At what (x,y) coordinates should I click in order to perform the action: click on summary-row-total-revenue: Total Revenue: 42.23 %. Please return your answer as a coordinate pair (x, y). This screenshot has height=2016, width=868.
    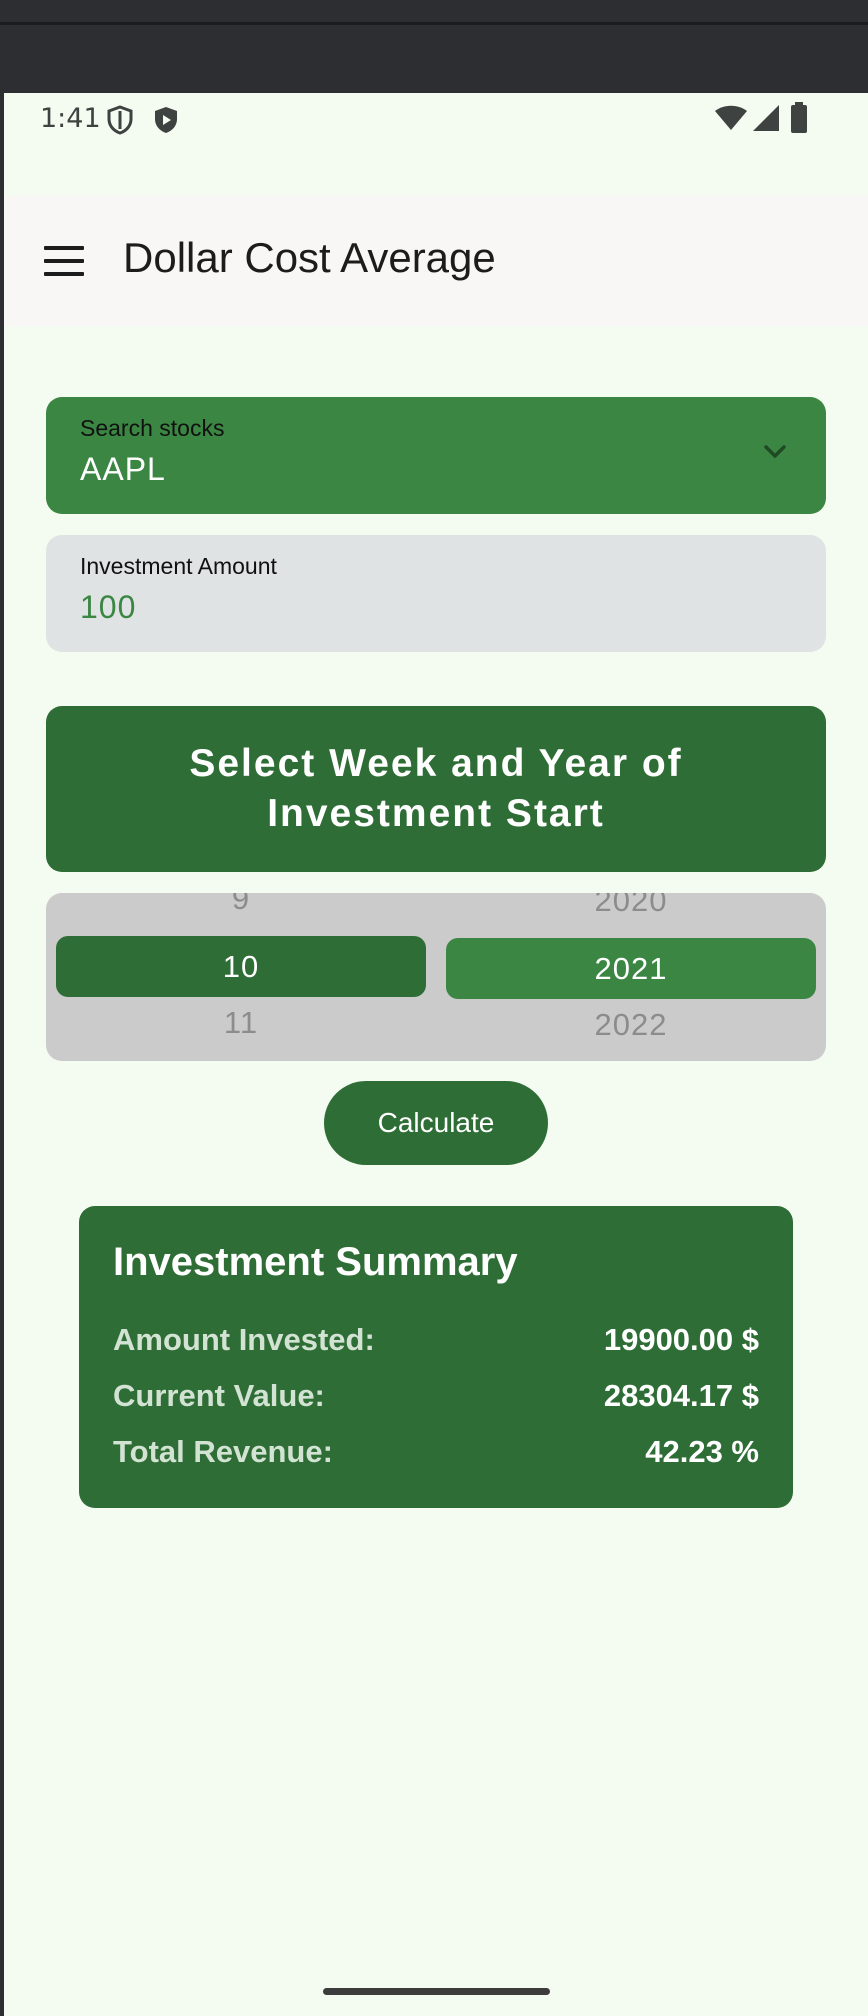
    Looking at the image, I should click on (436, 1454).